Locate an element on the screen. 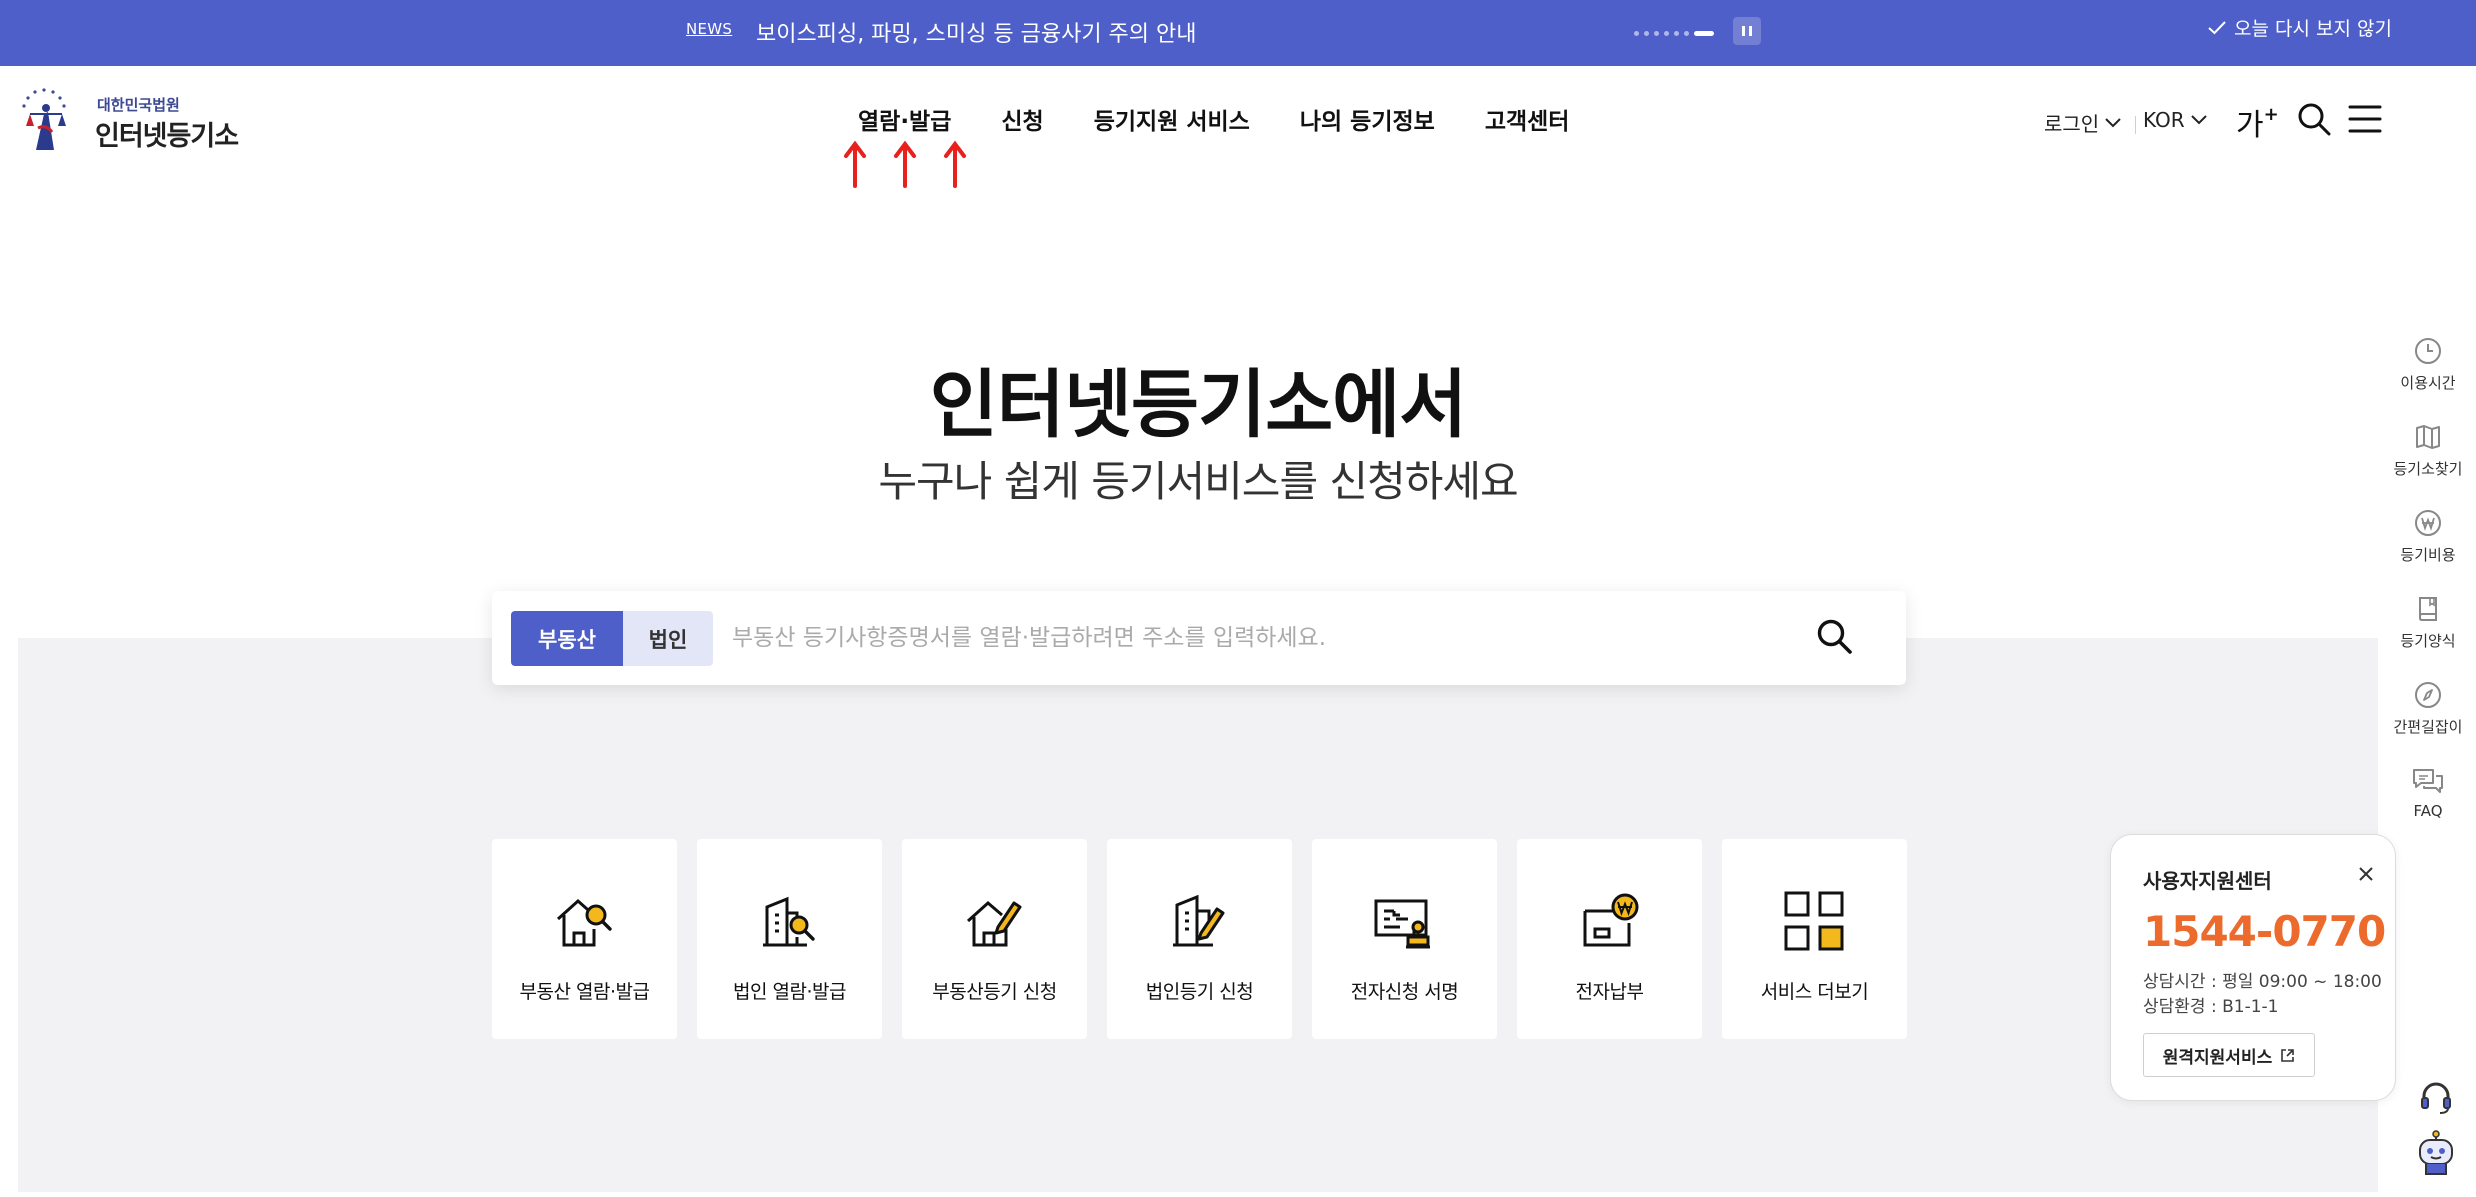 Image resolution: width=2476 pixels, height=1197 pixels. main-navigation: 열람·발급 신청 등기지원 서비스 나의 등기정보 고객센터 is located at coordinates (1238, 119).